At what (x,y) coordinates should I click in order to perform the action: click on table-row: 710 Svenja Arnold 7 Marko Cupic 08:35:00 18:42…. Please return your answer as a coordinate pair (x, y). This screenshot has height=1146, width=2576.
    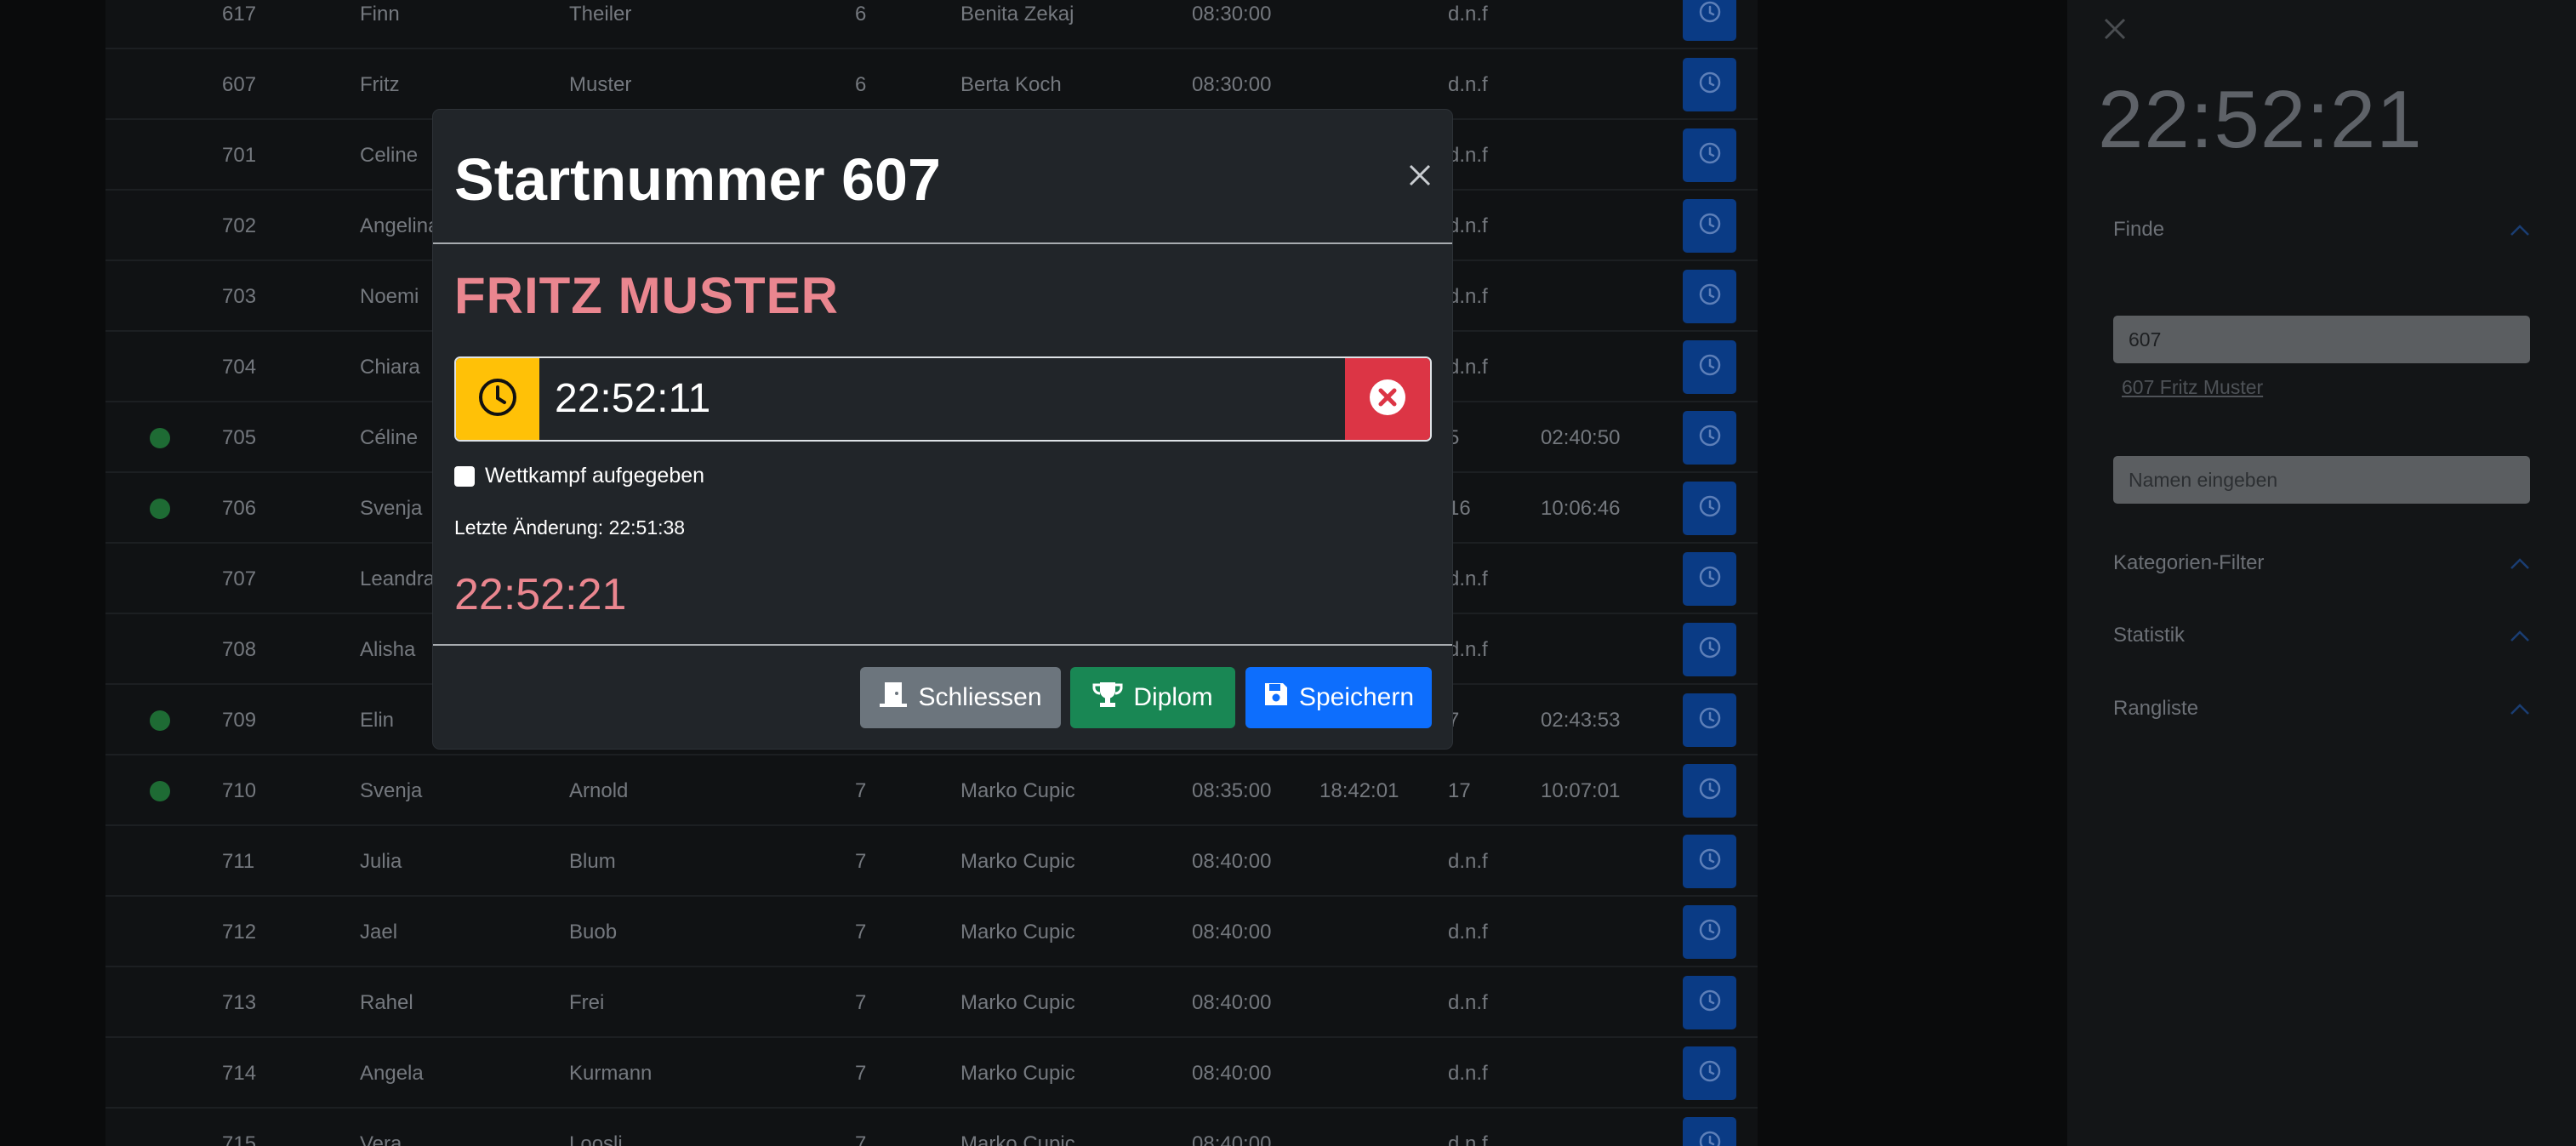
    Looking at the image, I should click on (932, 790).